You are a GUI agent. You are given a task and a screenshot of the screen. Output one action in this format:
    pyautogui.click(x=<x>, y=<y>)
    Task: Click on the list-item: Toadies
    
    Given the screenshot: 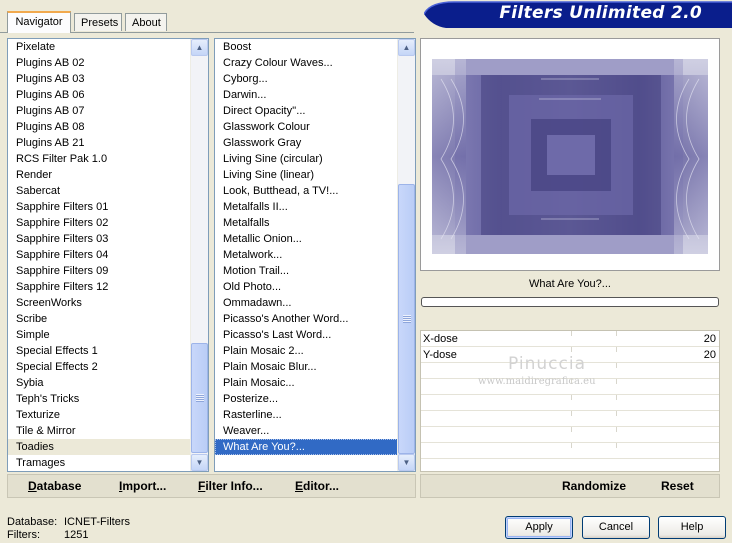 What is the action you would take?
    pyautogui.click(x=100, y=447)
    